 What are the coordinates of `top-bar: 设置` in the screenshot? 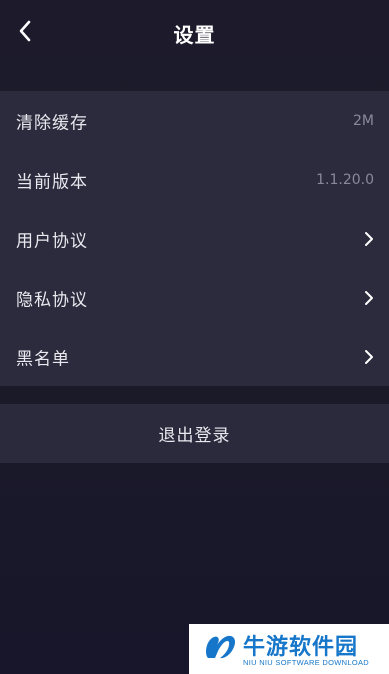 It's located at (194, 32).